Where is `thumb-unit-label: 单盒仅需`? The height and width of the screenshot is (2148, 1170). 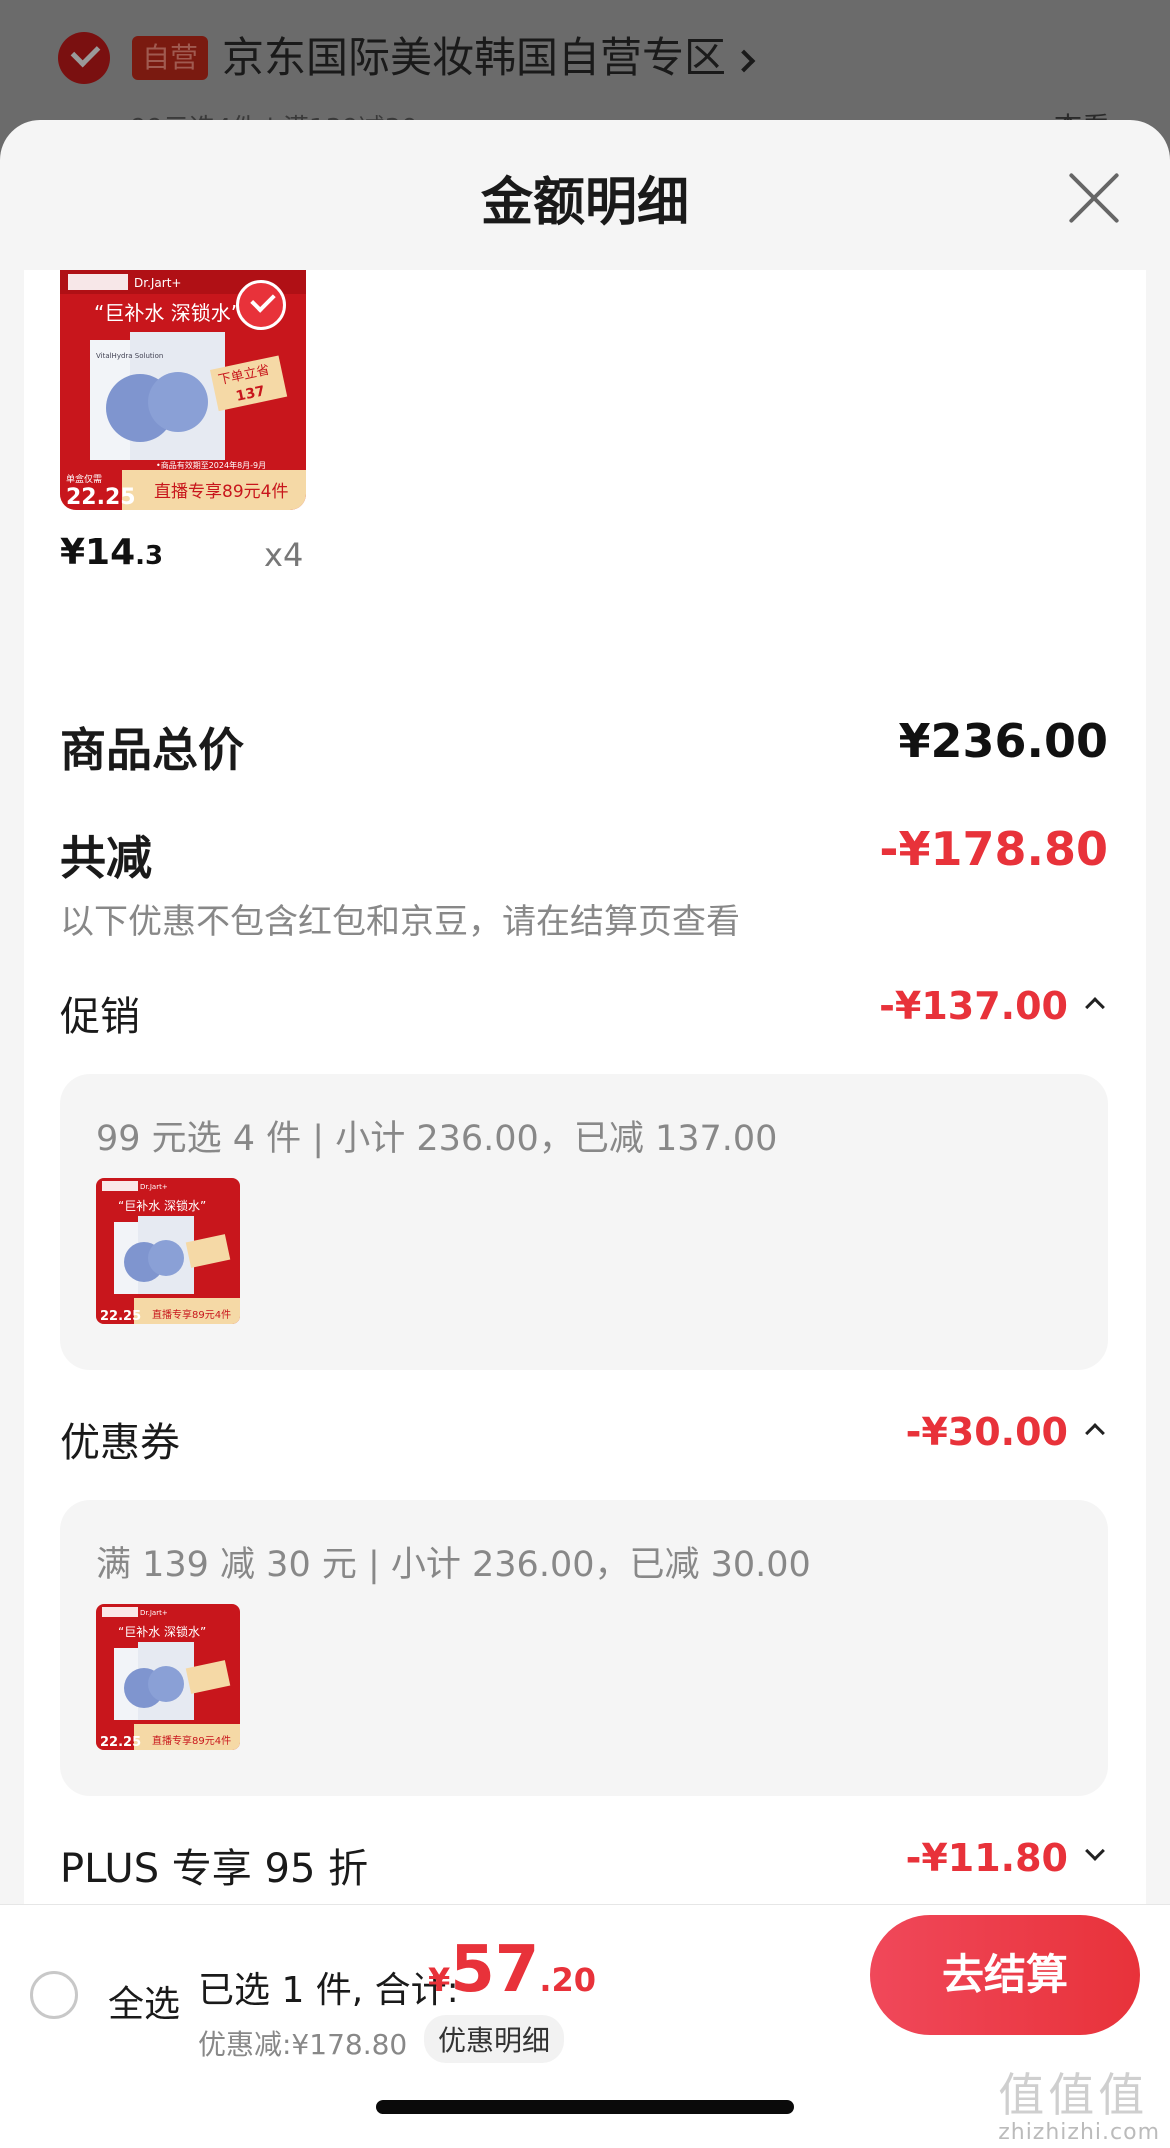
thumb-unit-label: 单盒仅需 is located at coordinates (84, 479).